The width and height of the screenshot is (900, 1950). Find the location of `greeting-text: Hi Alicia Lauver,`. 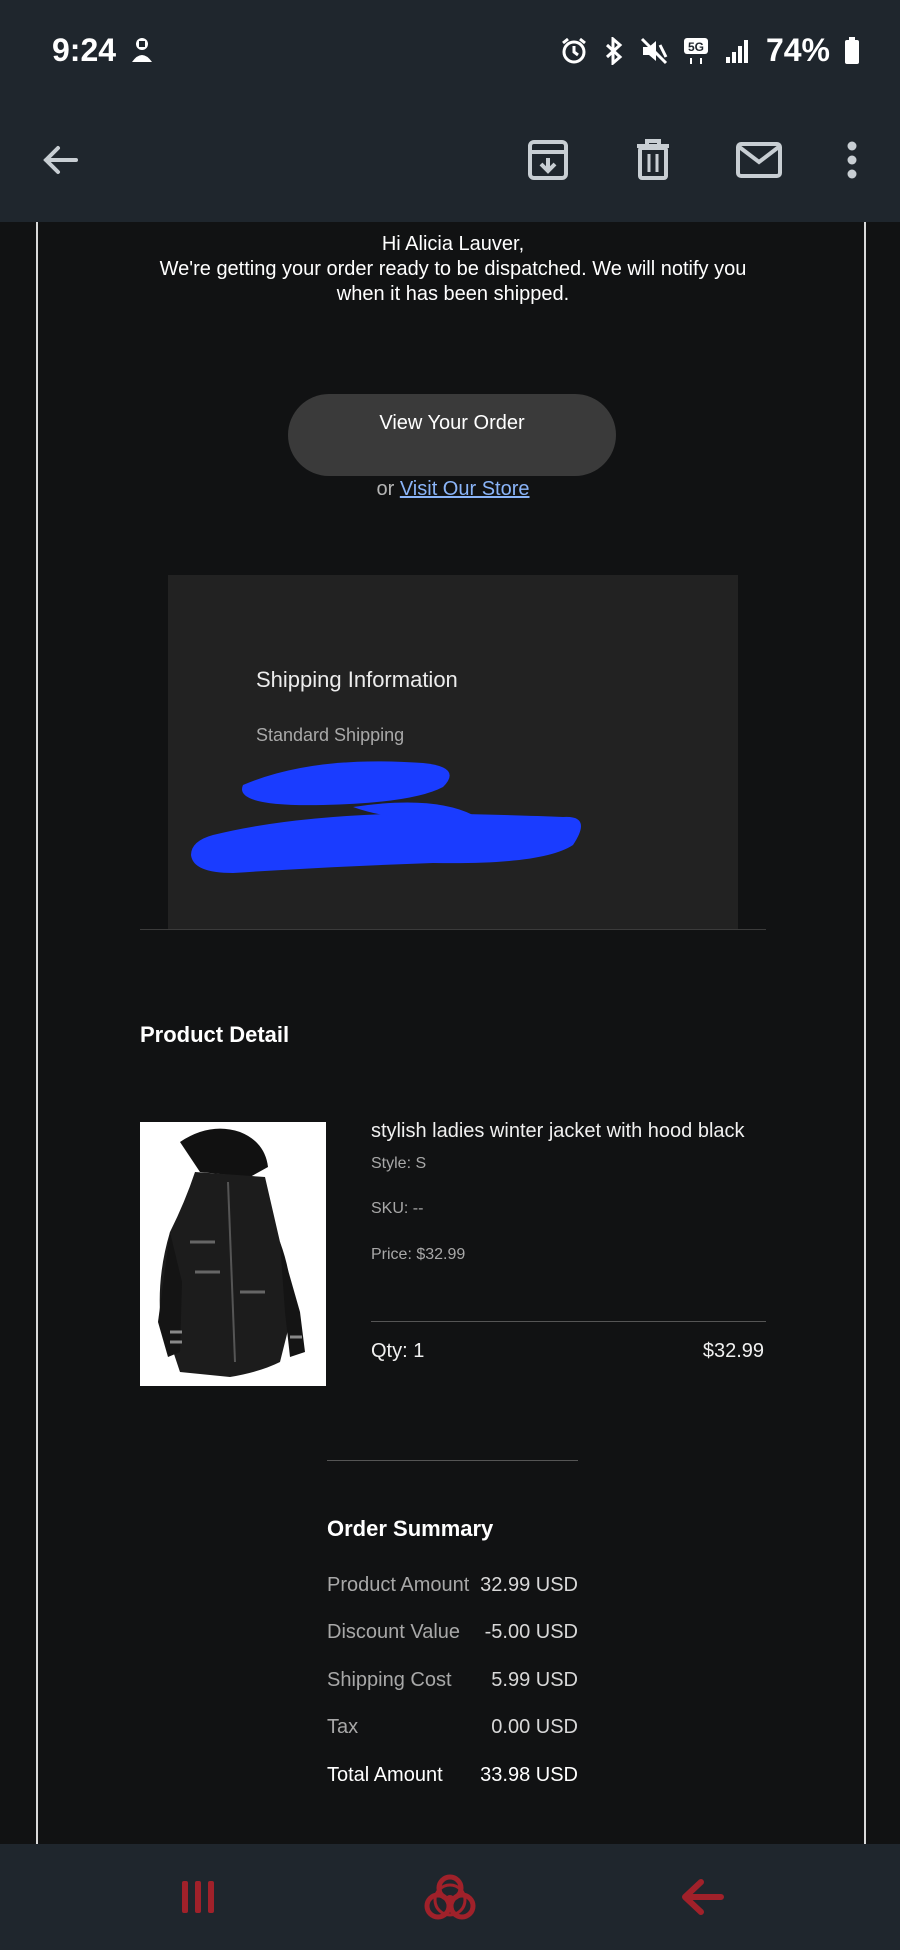

greeting-text: Hi Alicia Lauver, is located at coordinates (453, 244).